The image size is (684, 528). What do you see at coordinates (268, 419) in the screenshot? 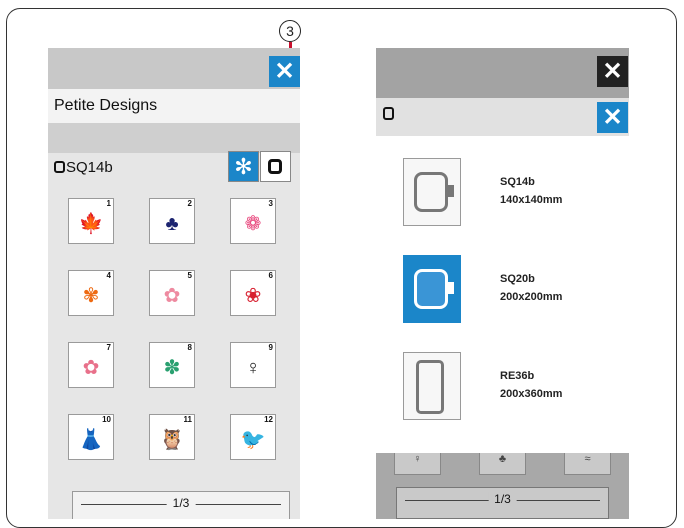
I see `design-number: 12` at bounding box center [268, 419].